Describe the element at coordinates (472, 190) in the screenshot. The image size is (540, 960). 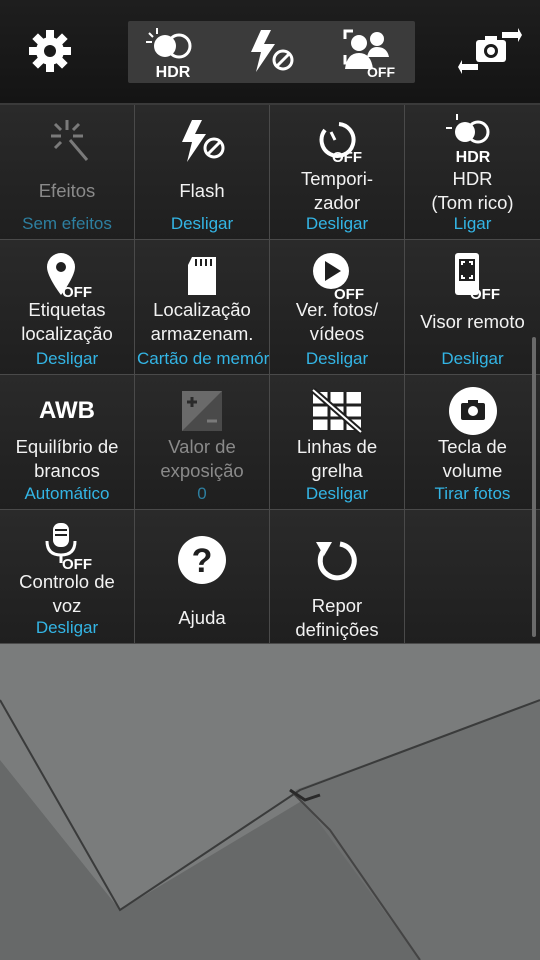
I see `setting-label: HDR (Tom rico)` at that location.